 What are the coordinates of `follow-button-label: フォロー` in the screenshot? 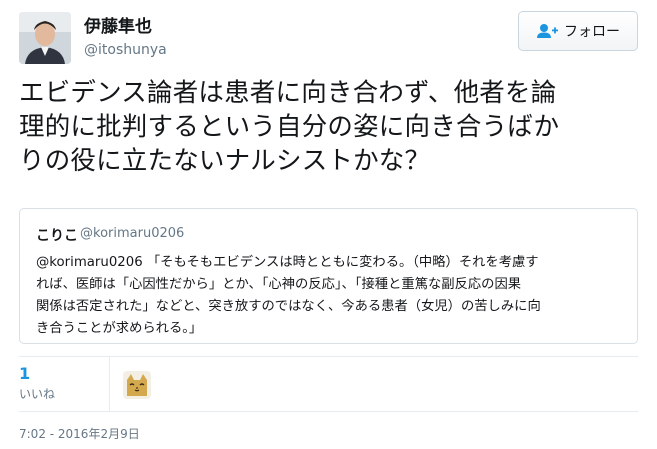 It's located at (592, 32).